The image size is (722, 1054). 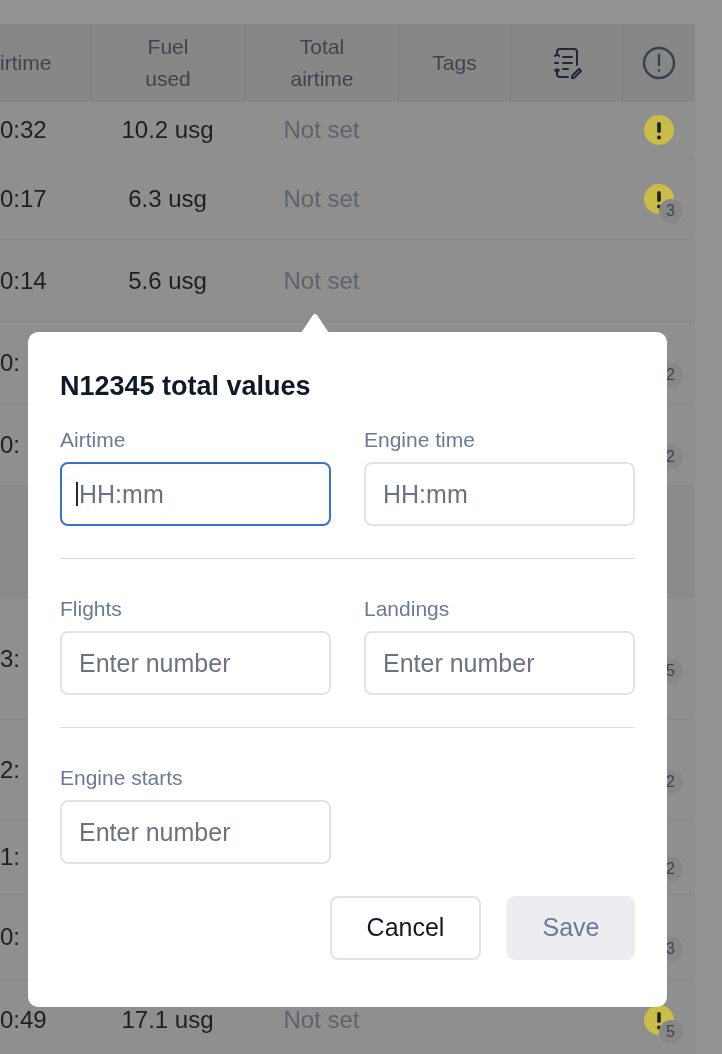 What do you see at coordinates (45, 63) in the screenshot?
I see `column-header: irtime` at bounding box center [45, 63].